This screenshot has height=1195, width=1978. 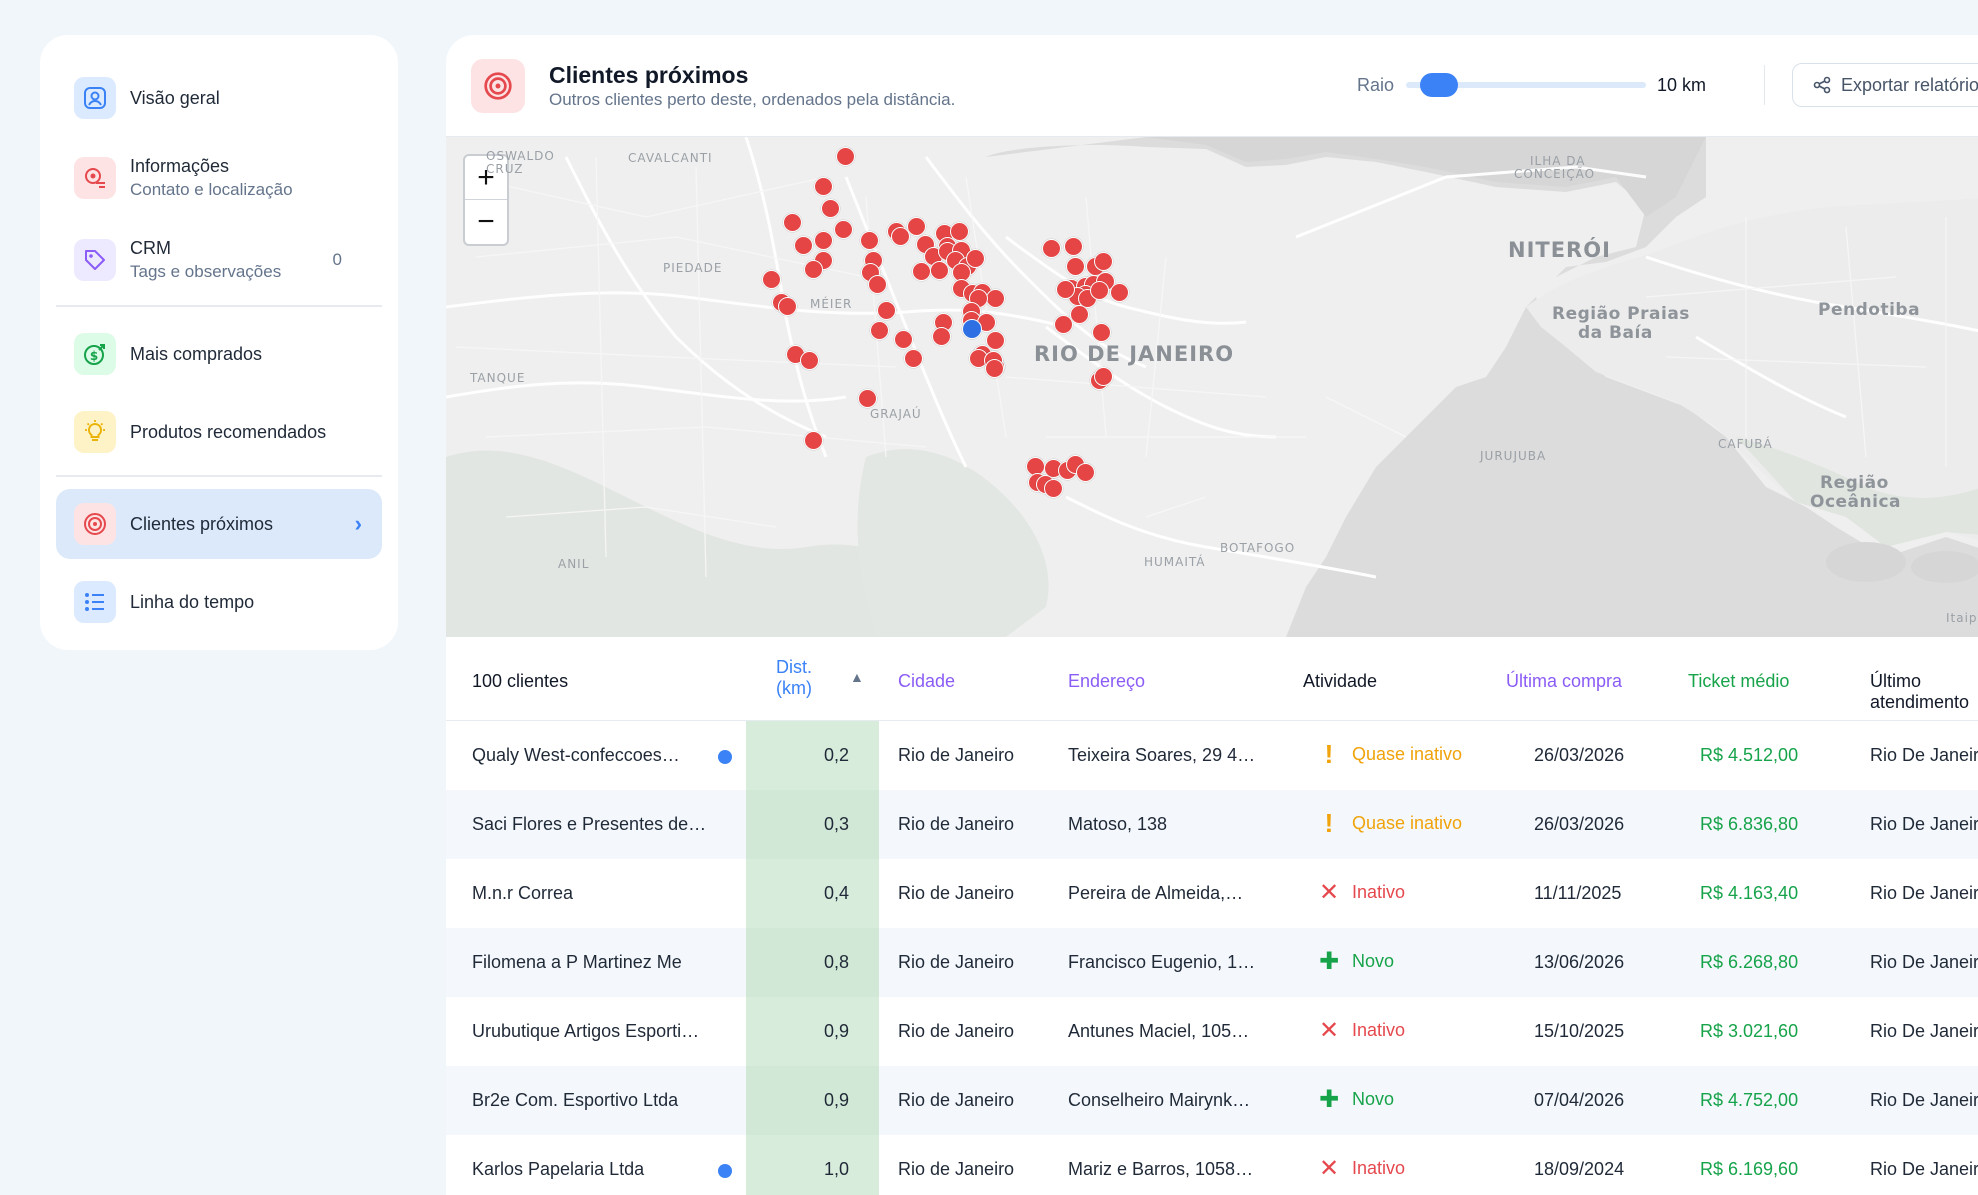 What do you see at coordinates (219, 260) in the screenshot?
I see `sidebar-item-crm: CRM Tags e observações 0` at bounding box center [219, 260].